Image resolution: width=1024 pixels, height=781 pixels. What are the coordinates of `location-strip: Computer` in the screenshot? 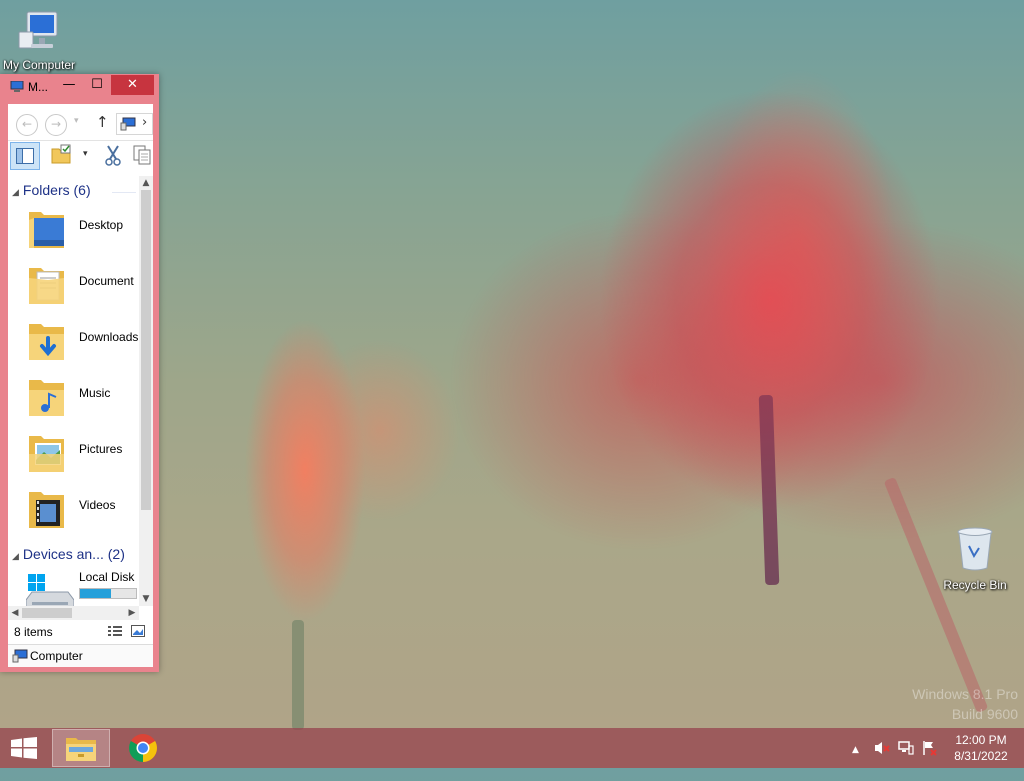 It's located at (80, 655).